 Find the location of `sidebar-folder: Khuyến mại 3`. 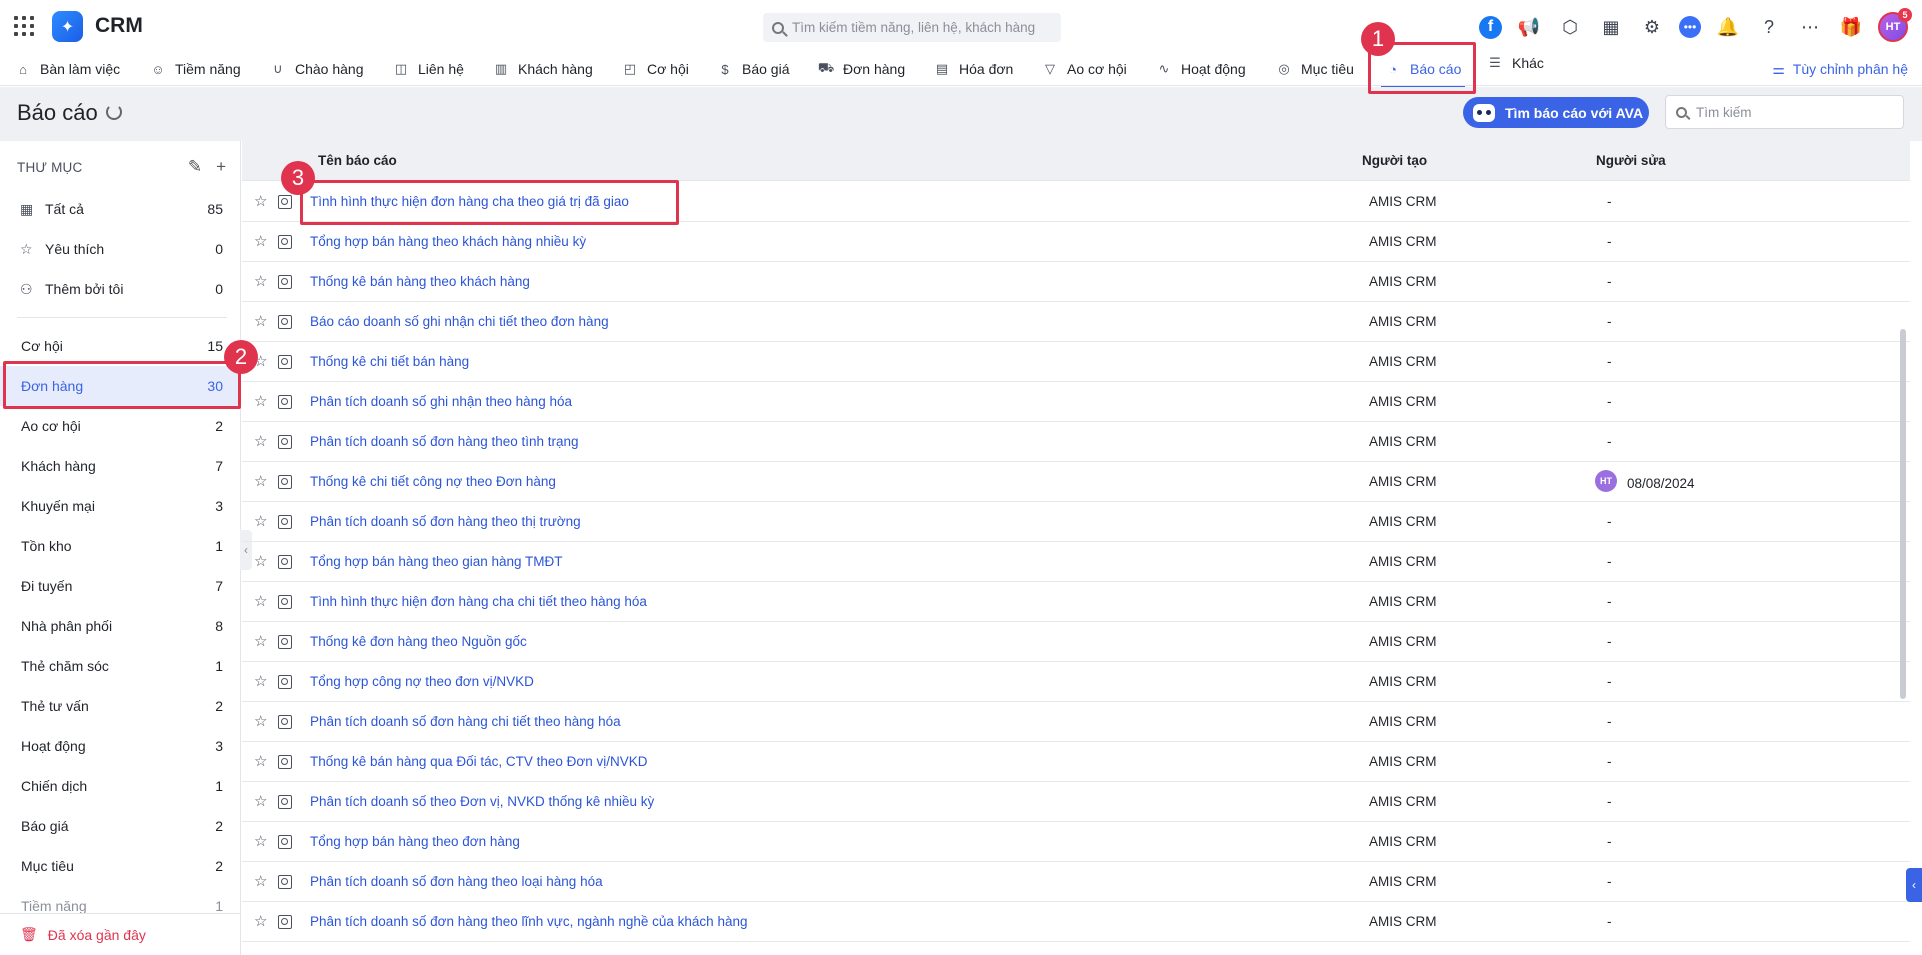

sidebar-folder: Khuyến mại 3 is located at coordinates (120, 506).